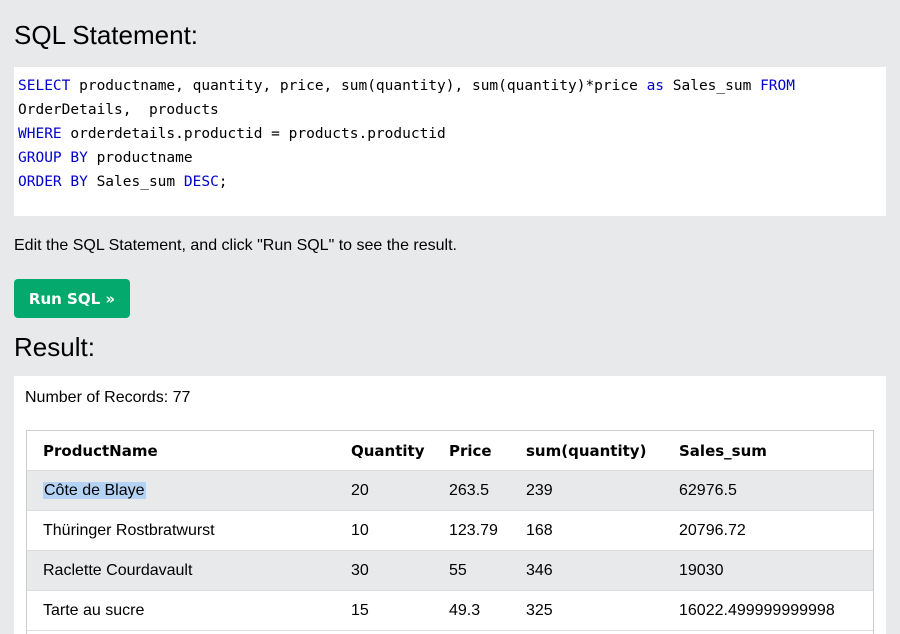  I want to click on table-cell: 62976.5, so click(708, 491).